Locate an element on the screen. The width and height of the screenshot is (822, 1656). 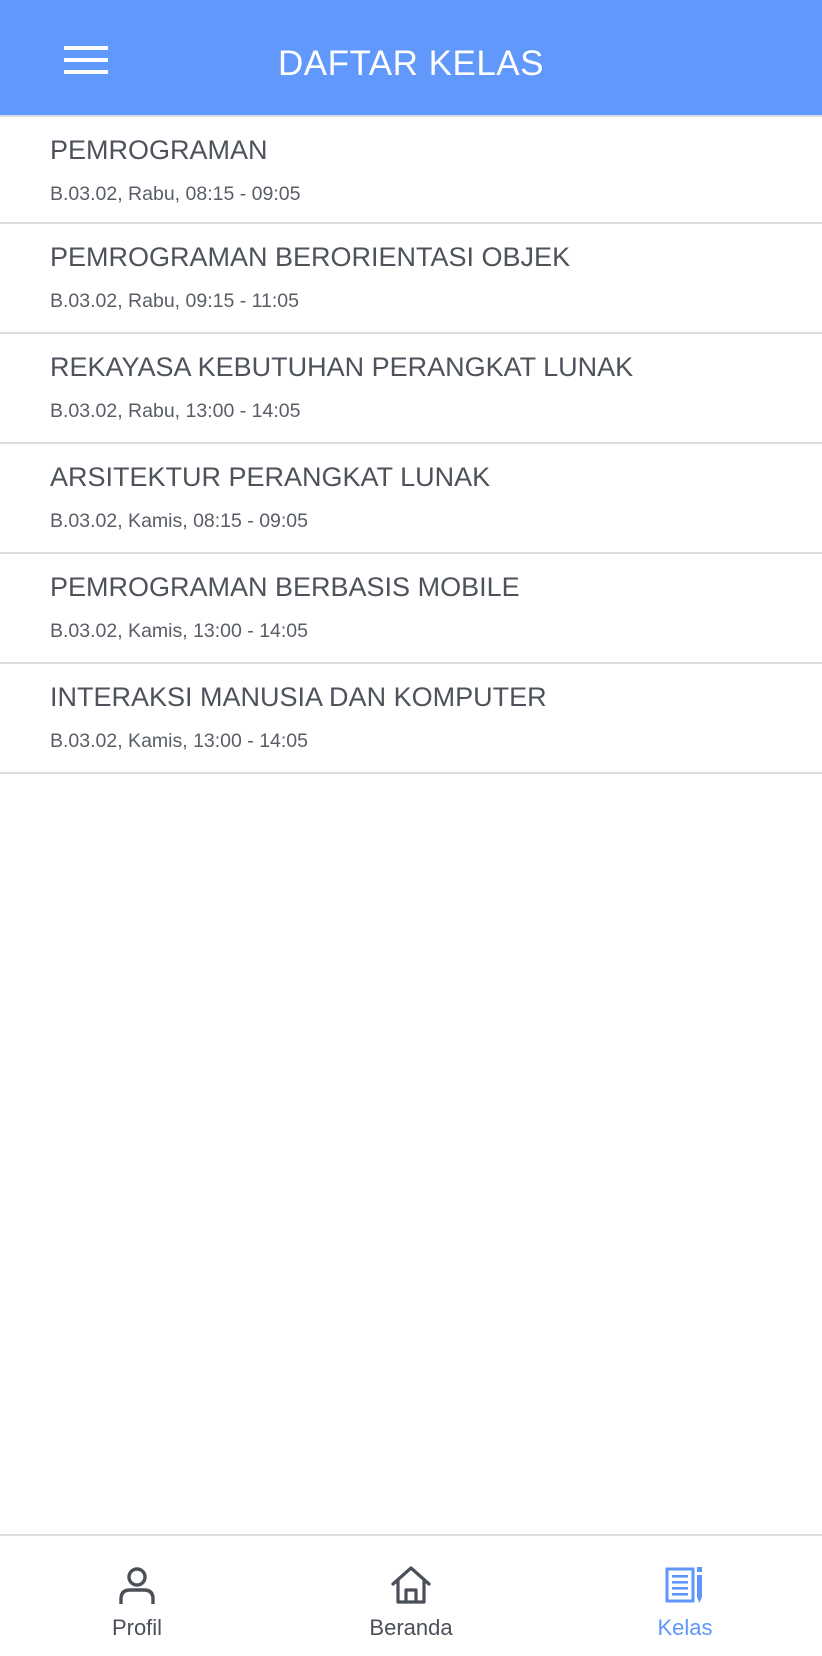
class-name: PEMROGRAMAN is located at coordinates (159, 150).